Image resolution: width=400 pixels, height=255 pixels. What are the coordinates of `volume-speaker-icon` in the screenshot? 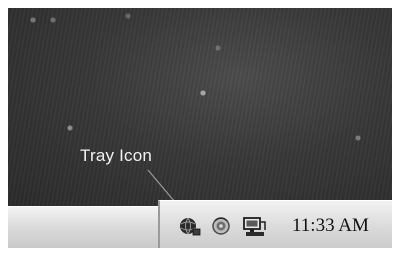 It's located at (221, 226).